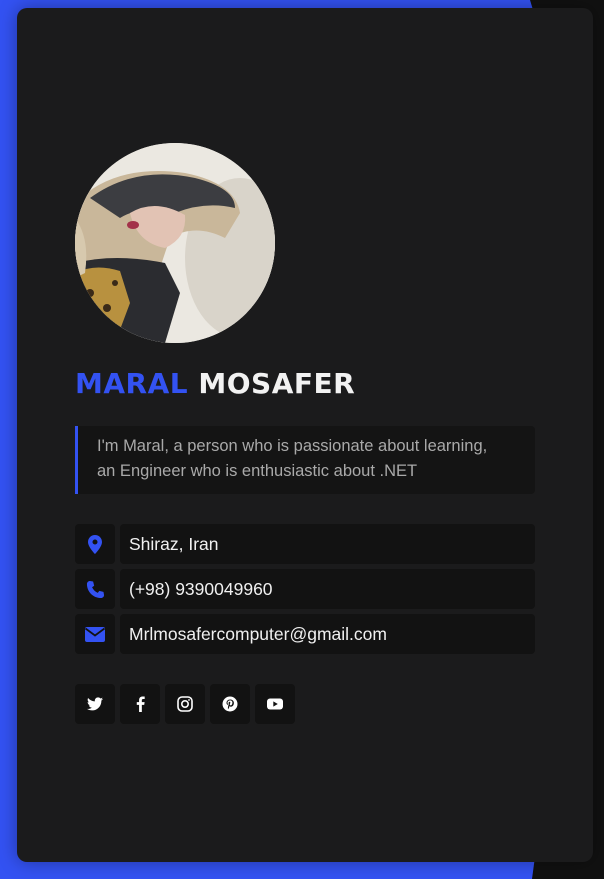 This screenshot has height=879, width=604. I want to click on location-value: Shiraz, Iran, so click(327, 544).